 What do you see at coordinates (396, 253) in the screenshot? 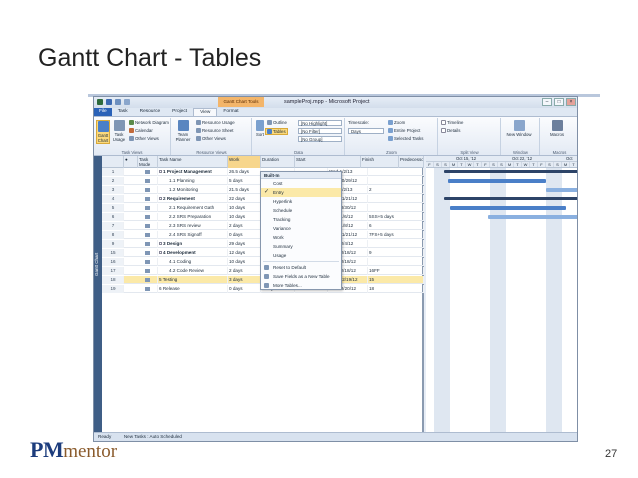
I see `pred-cell: 9` at bounding box center [396, 253].